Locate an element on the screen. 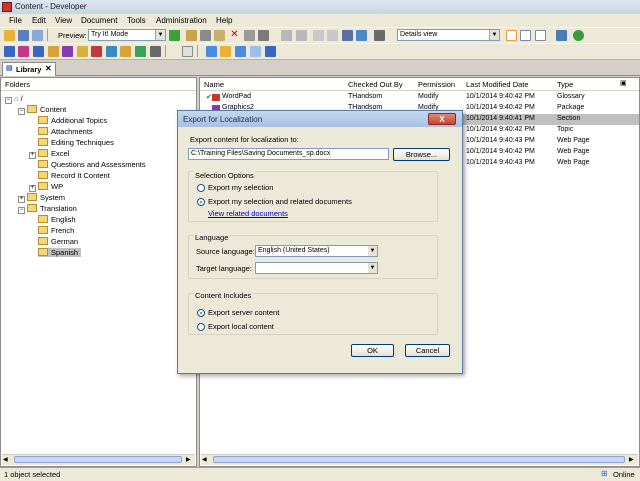  undo-icon is located at coordinates (286, 35).